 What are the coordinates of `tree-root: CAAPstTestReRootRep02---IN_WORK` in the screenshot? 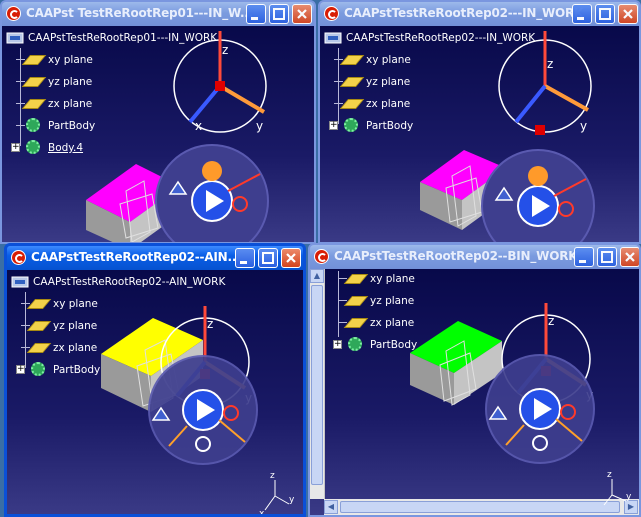 It's located at (429, 41).